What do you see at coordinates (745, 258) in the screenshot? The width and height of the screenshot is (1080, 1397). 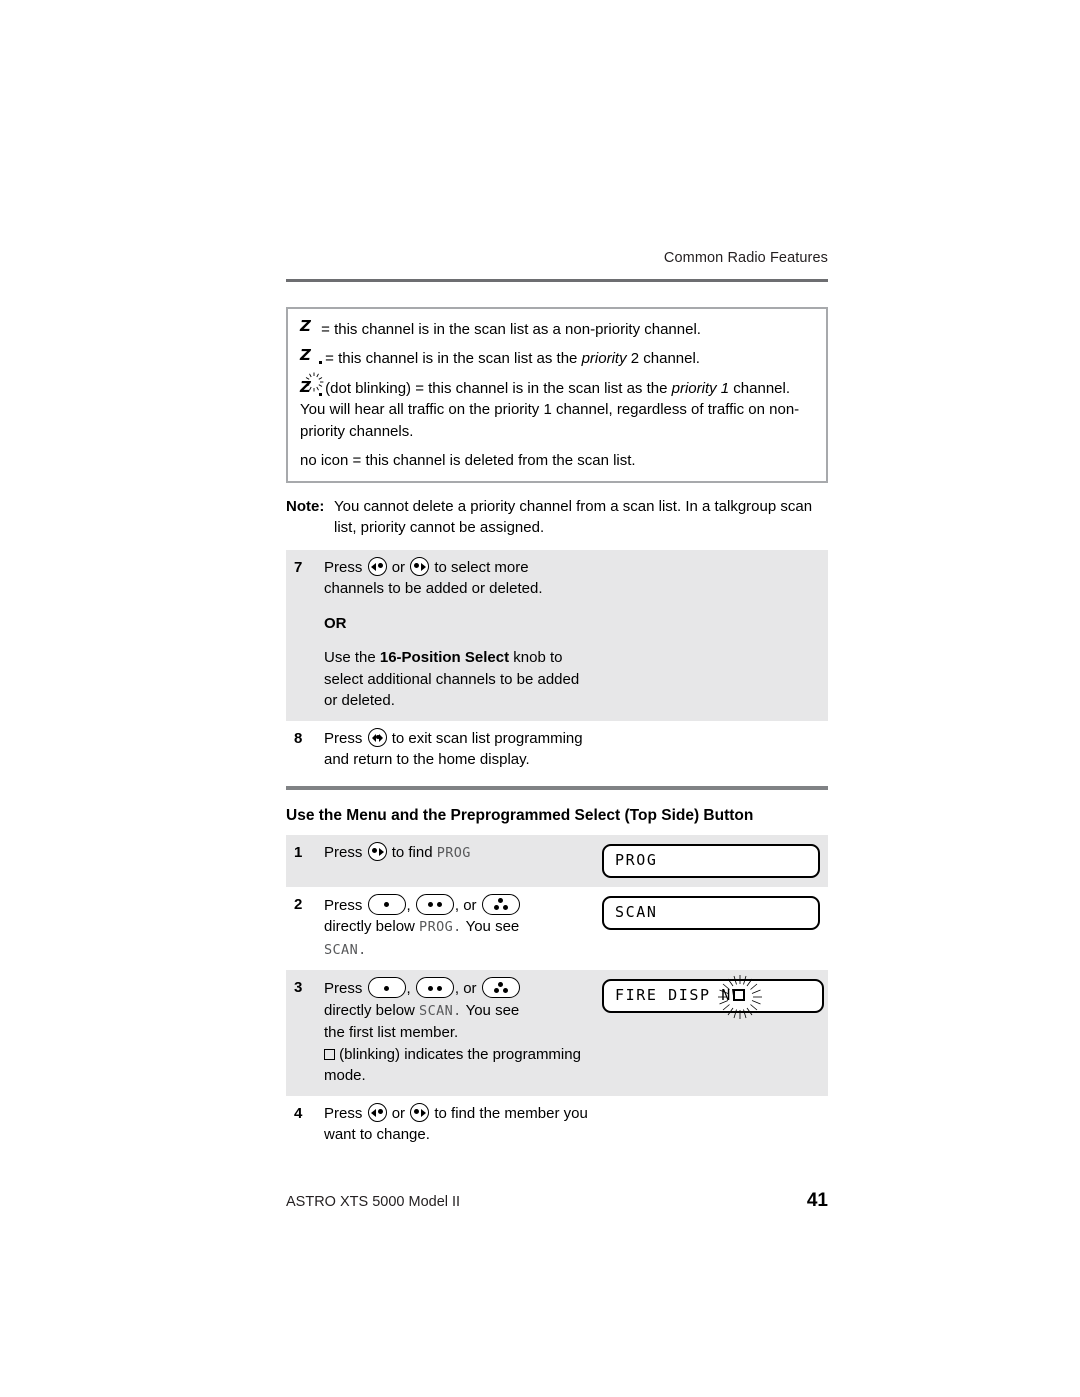 I see `page-header-title: Common Radio Features` at bounding box center [745, 258].